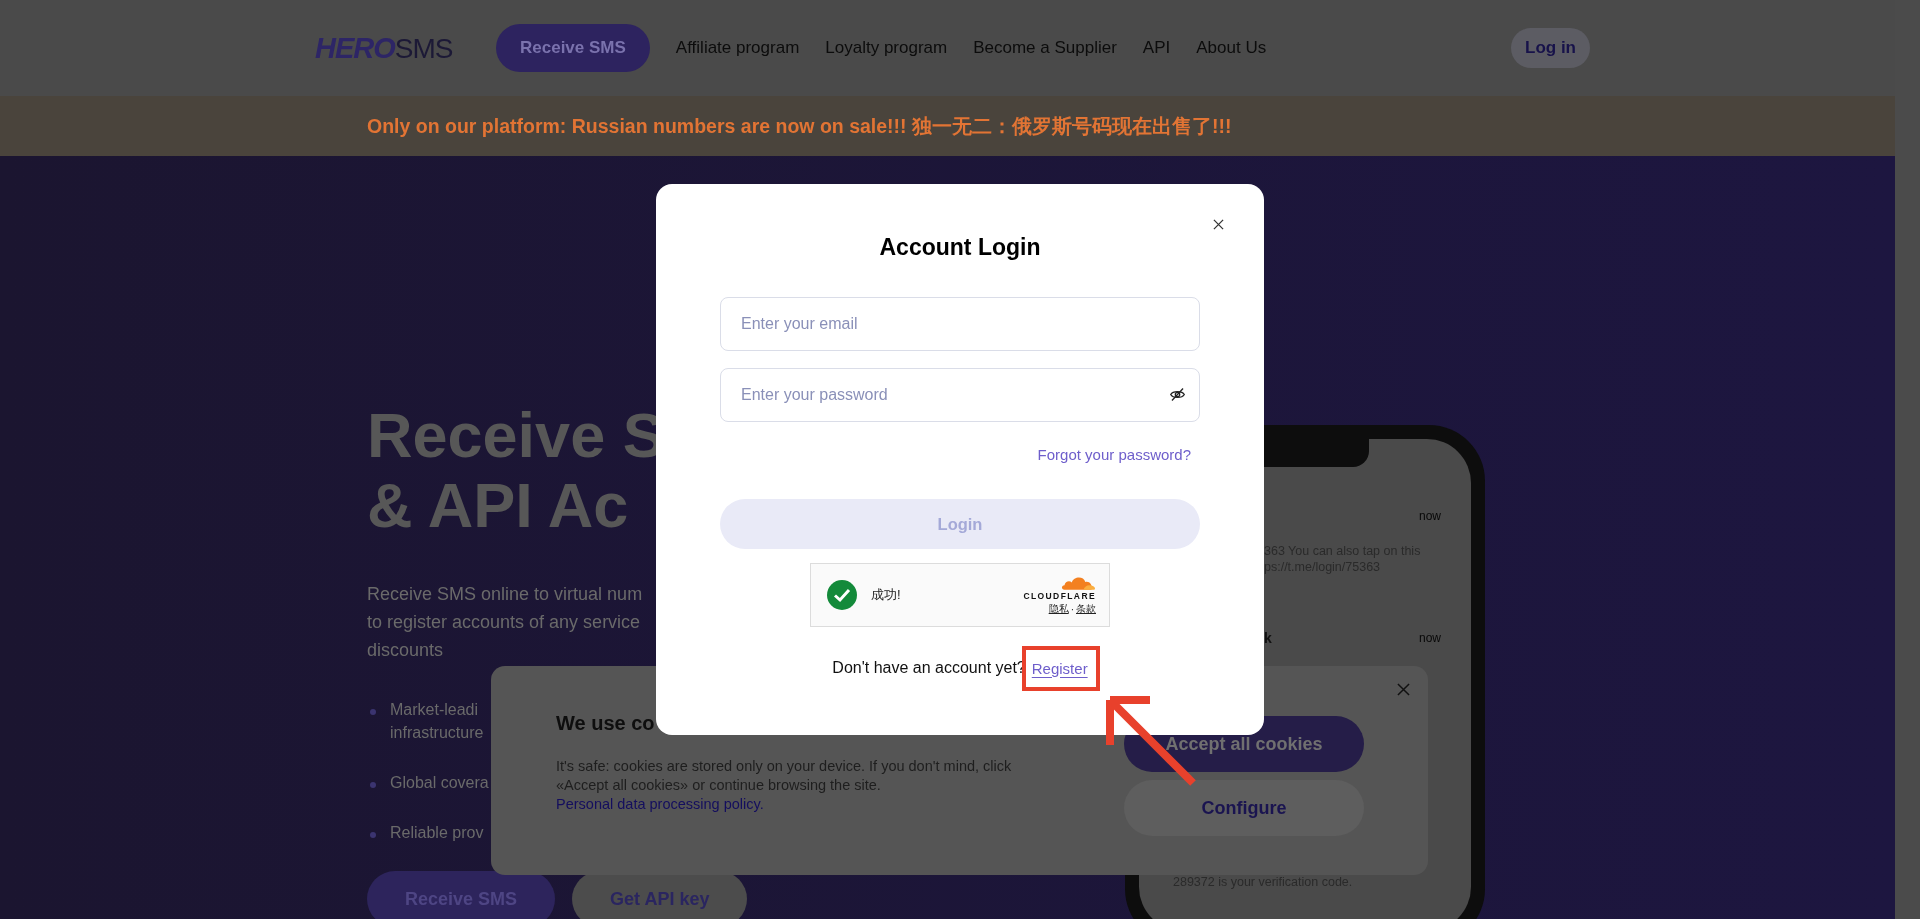  I want to click on feature-text: Market-leadi, so click(434, 710).